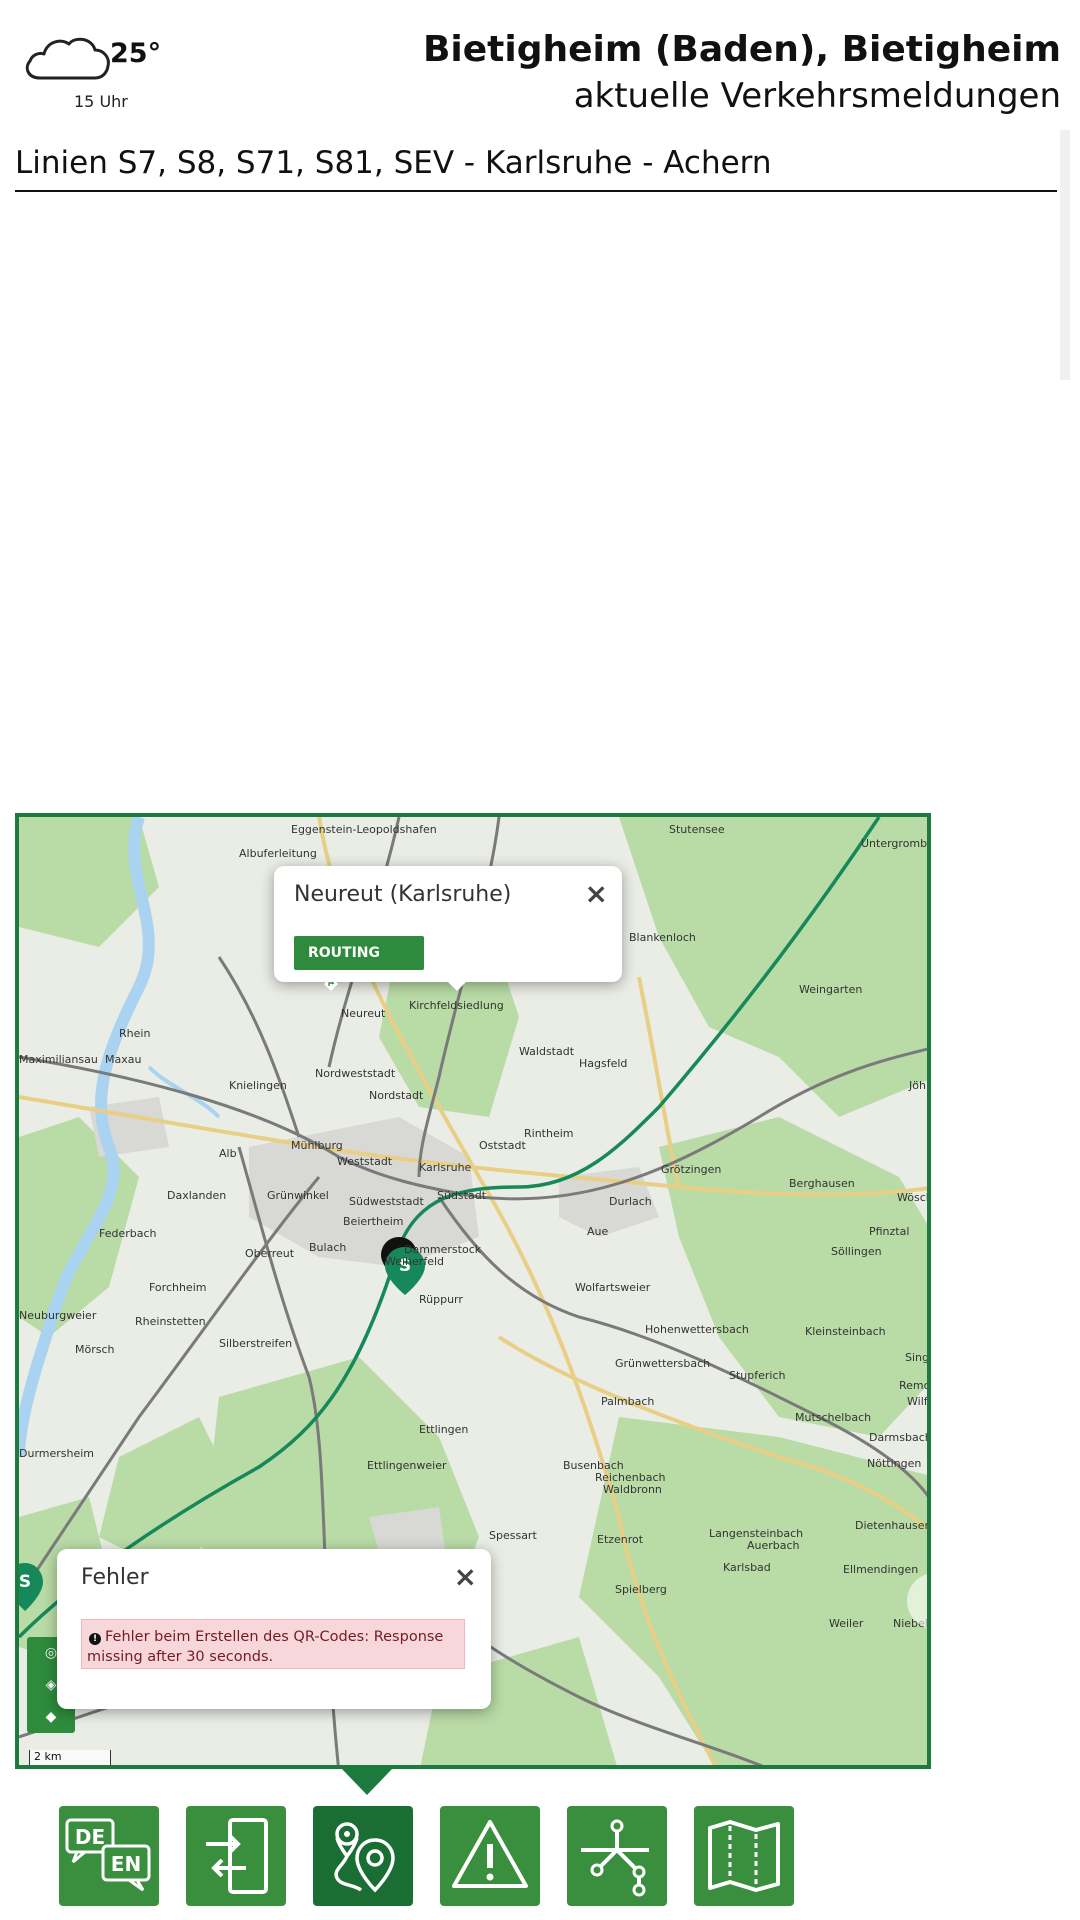  I want to click on map-place-label: Karlsbad, so click(747, 1567).